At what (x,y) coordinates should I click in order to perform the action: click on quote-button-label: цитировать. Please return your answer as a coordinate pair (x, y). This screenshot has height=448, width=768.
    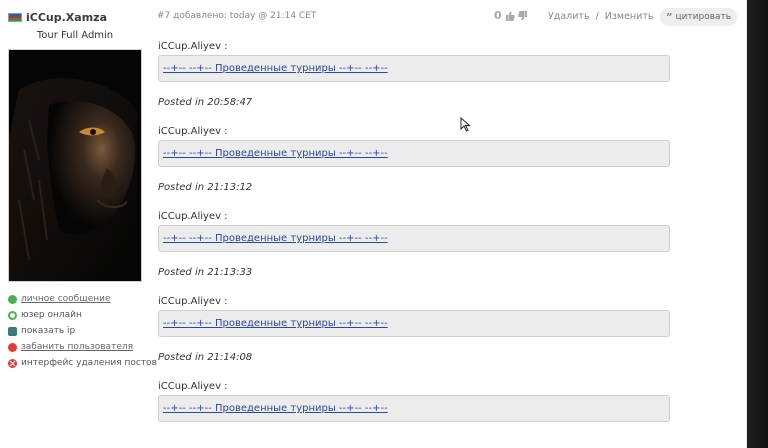
    Looking at the image, I should click on (703, 17).